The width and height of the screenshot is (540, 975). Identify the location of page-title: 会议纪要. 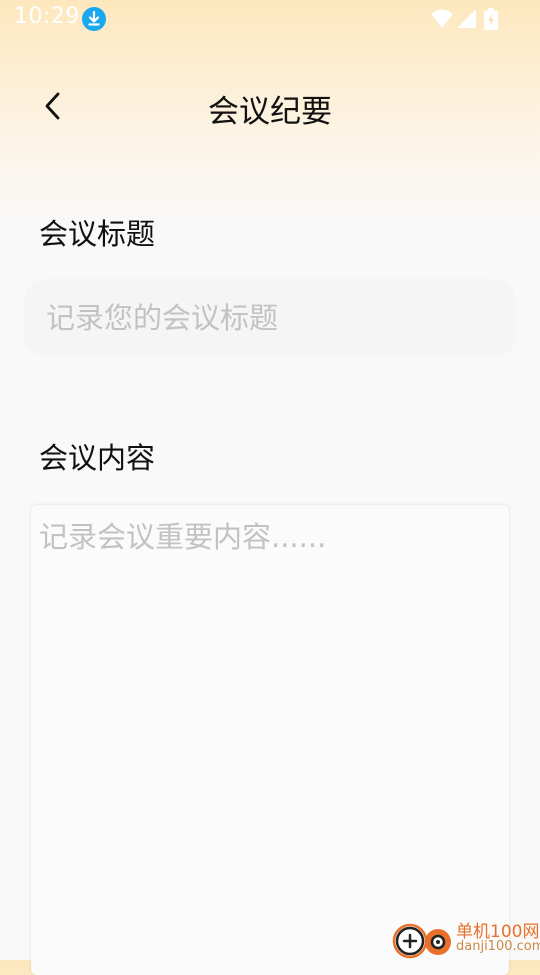
(270, 112).